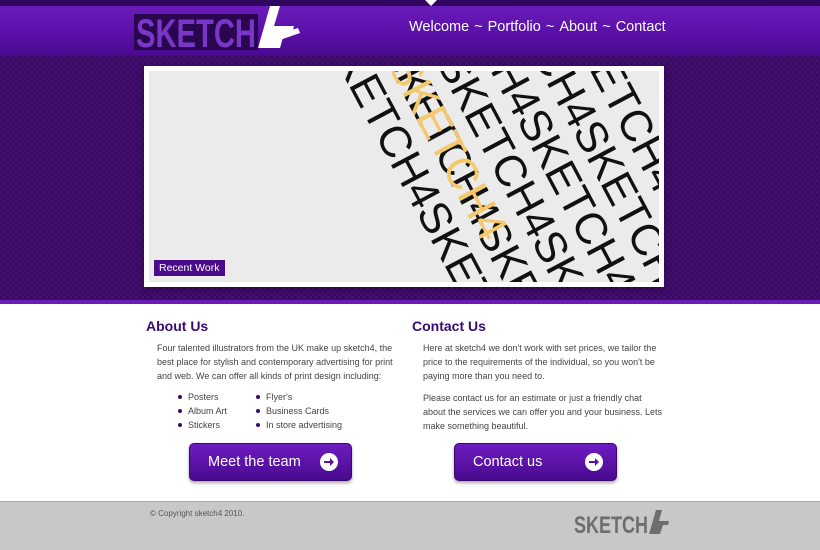 The image size is (820, 550). What do you see at coordinates (439, 27) in the screenshot?
I see `nav-welcome: Welcome` at bounding box center [439, 27].